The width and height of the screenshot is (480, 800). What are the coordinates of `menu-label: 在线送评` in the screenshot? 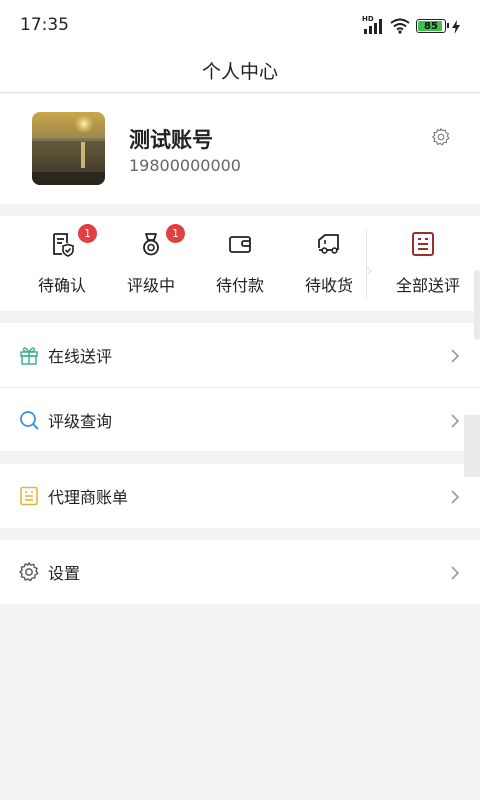 It's located at (80, 356).